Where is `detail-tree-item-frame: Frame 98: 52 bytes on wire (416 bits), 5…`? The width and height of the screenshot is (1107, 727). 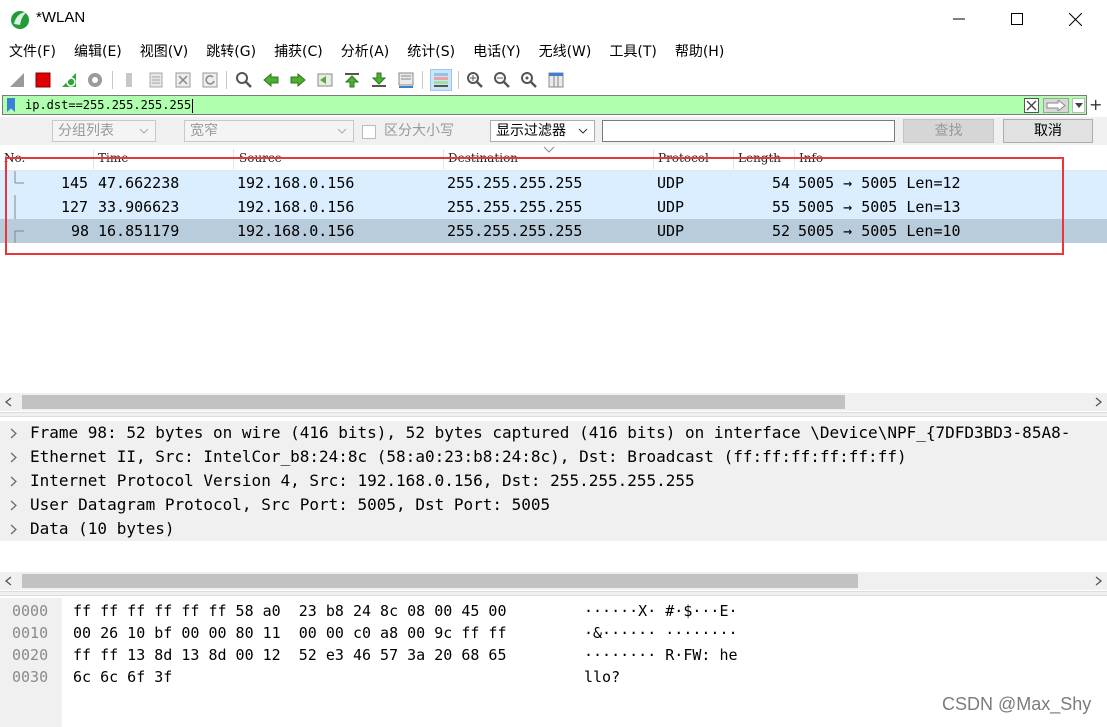 detail-tree-item-frame: Frame 98: 52 bytes on wire (416 bits), 5… is located at coordinates (553, 433).